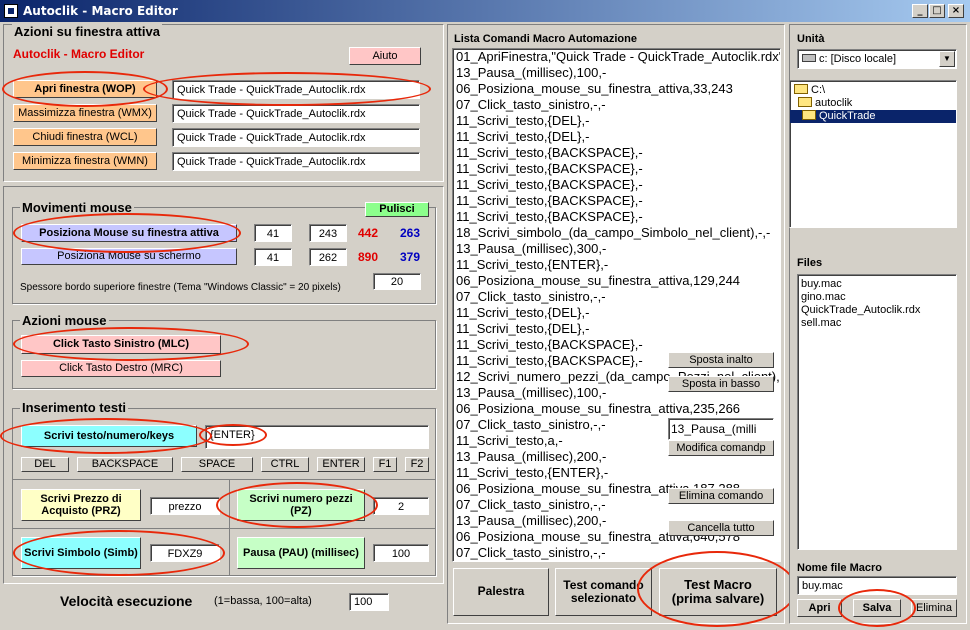 This screenshot has height=630, width=970. I want to click on speed-field: 100, so click(369, 602).